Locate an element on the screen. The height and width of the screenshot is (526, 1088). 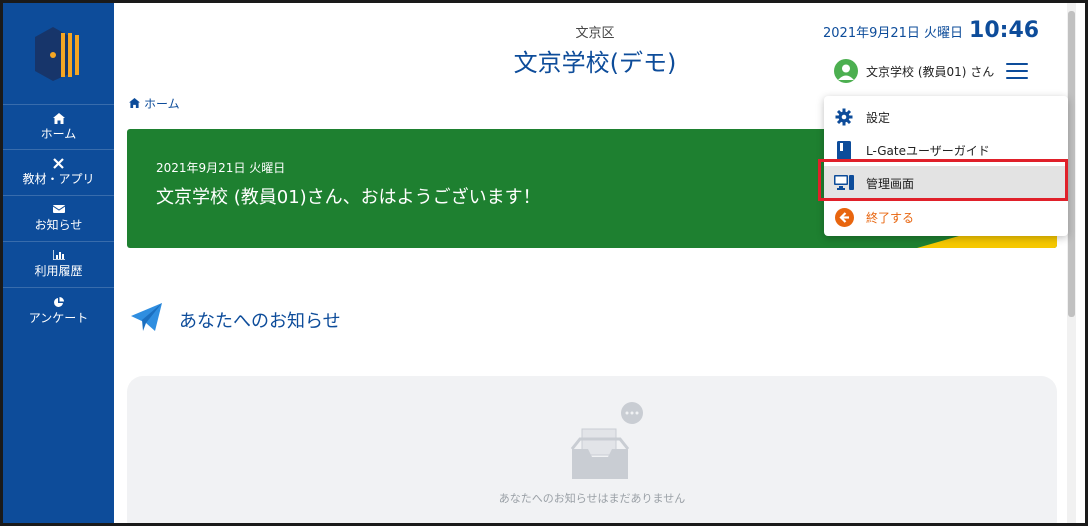
user-menu: 文京学校 (教員01) さん is located at coordinates (931, 71).